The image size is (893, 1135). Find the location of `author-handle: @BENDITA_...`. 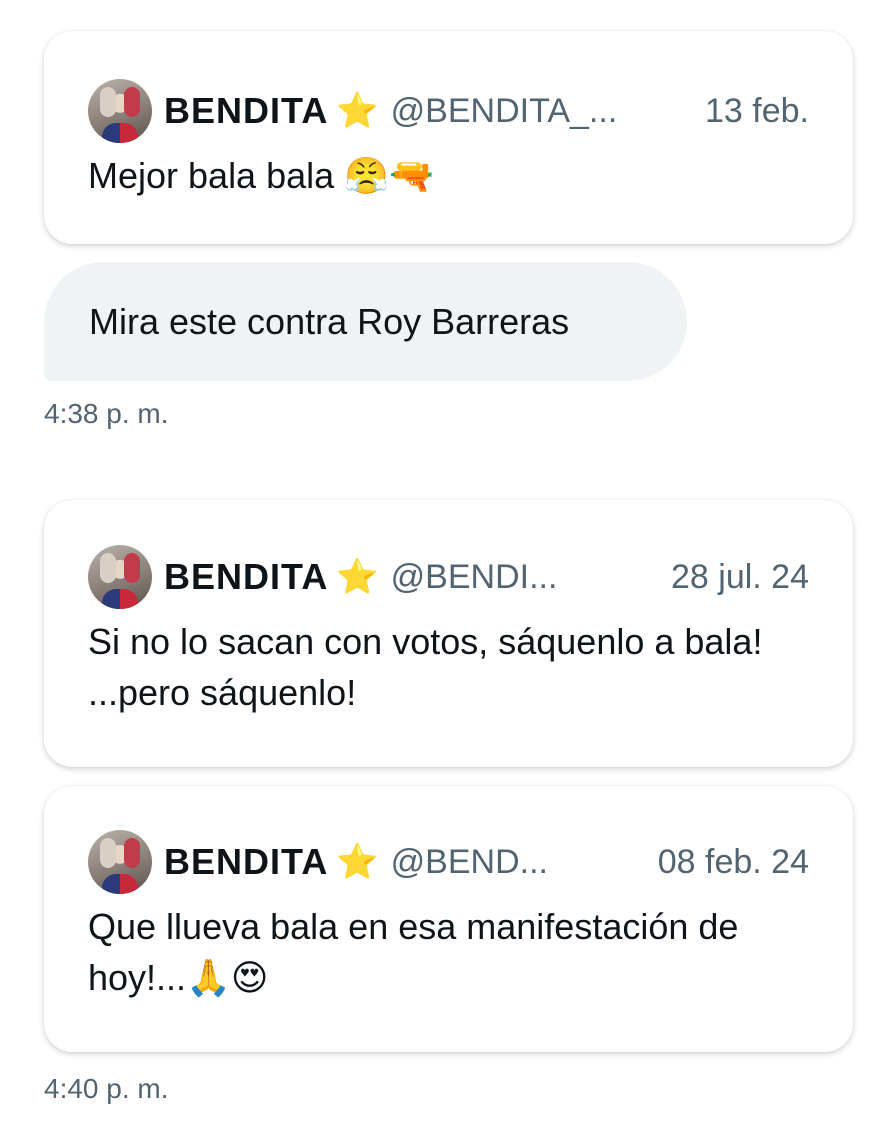

author-handle: @BENDITA_... is located at coordinates (541, 111).